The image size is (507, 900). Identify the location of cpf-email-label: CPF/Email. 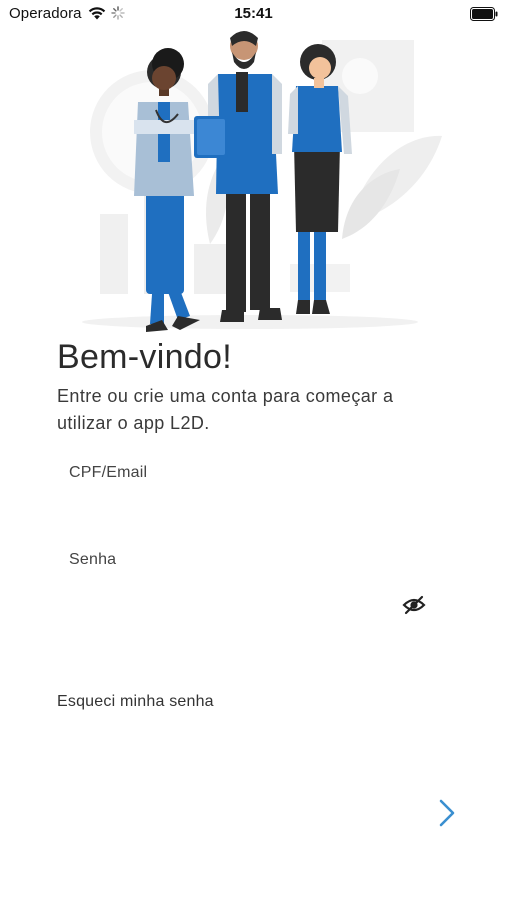
(108, 472).